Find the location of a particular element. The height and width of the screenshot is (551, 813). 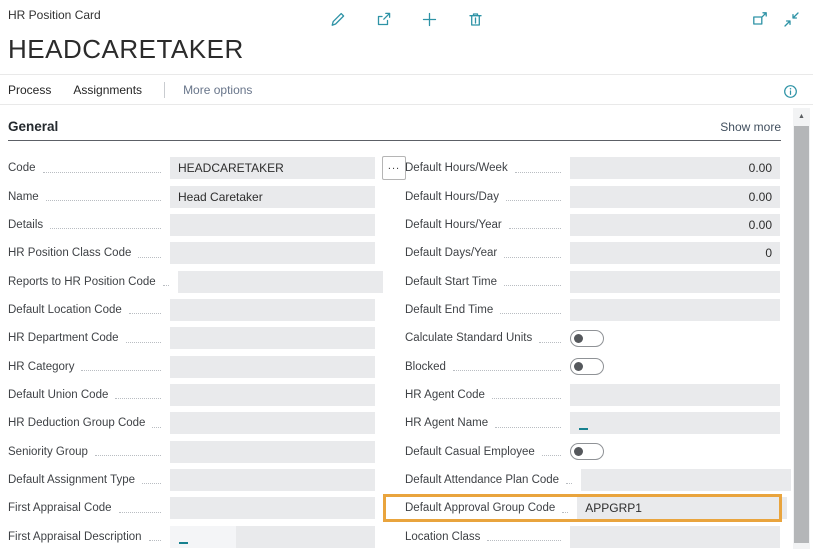

page-type-caption: HR Position Card is located at coordinates (54, 15).